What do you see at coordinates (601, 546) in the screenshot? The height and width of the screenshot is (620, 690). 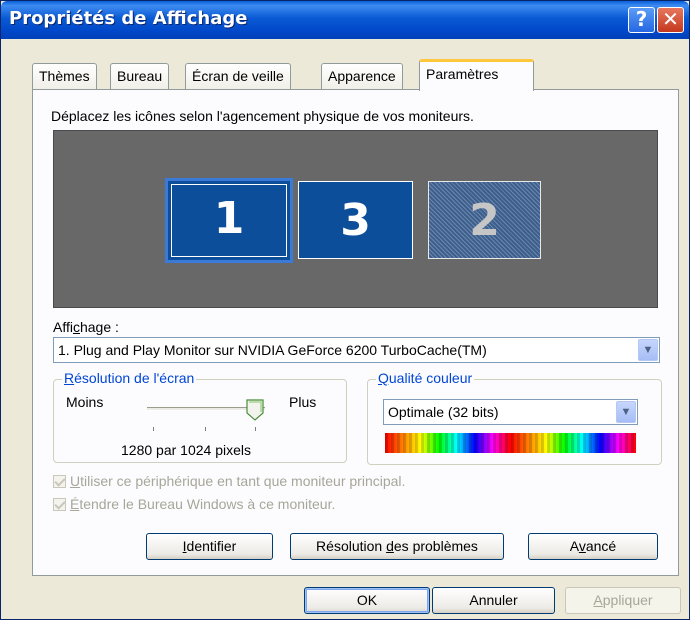 I see `advanced-post: ancé` at bounding box center [601, 546].